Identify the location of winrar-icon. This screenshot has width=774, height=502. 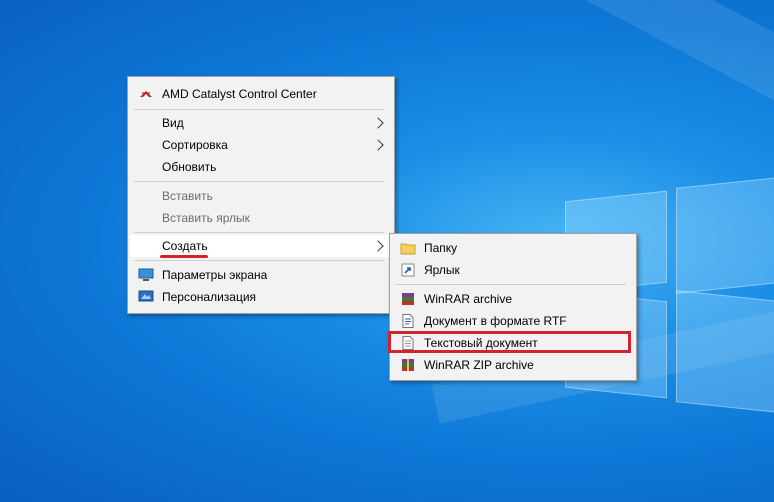
(408, 299).